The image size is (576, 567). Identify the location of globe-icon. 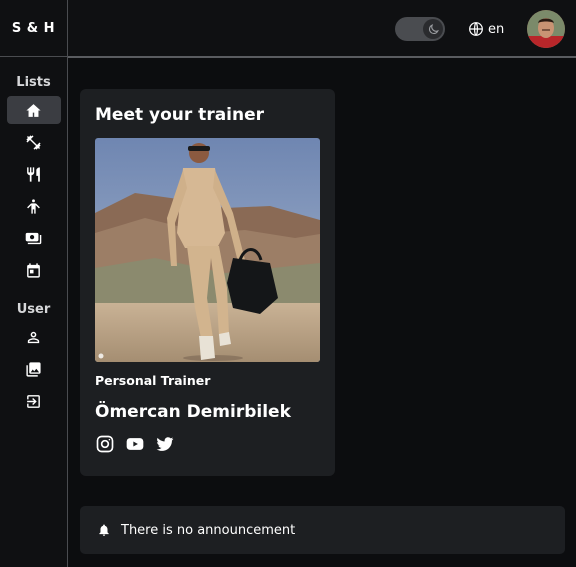
(476, 29).